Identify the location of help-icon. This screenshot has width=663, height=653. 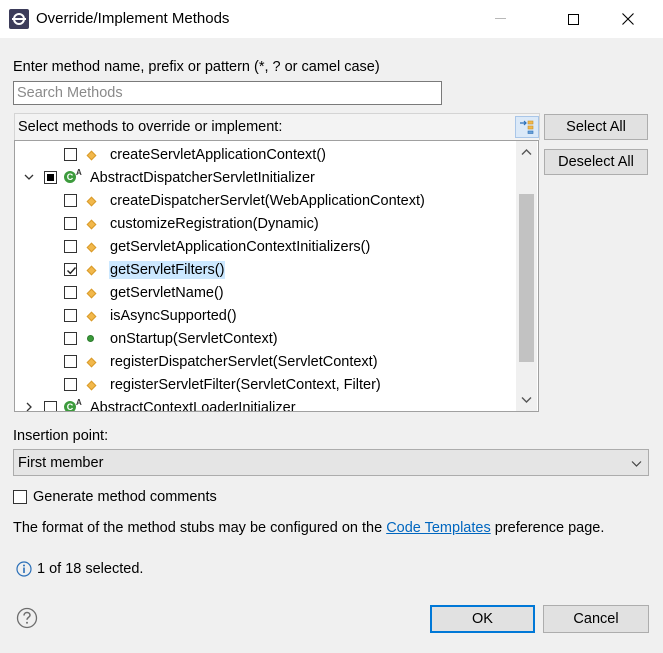
(27, 618).